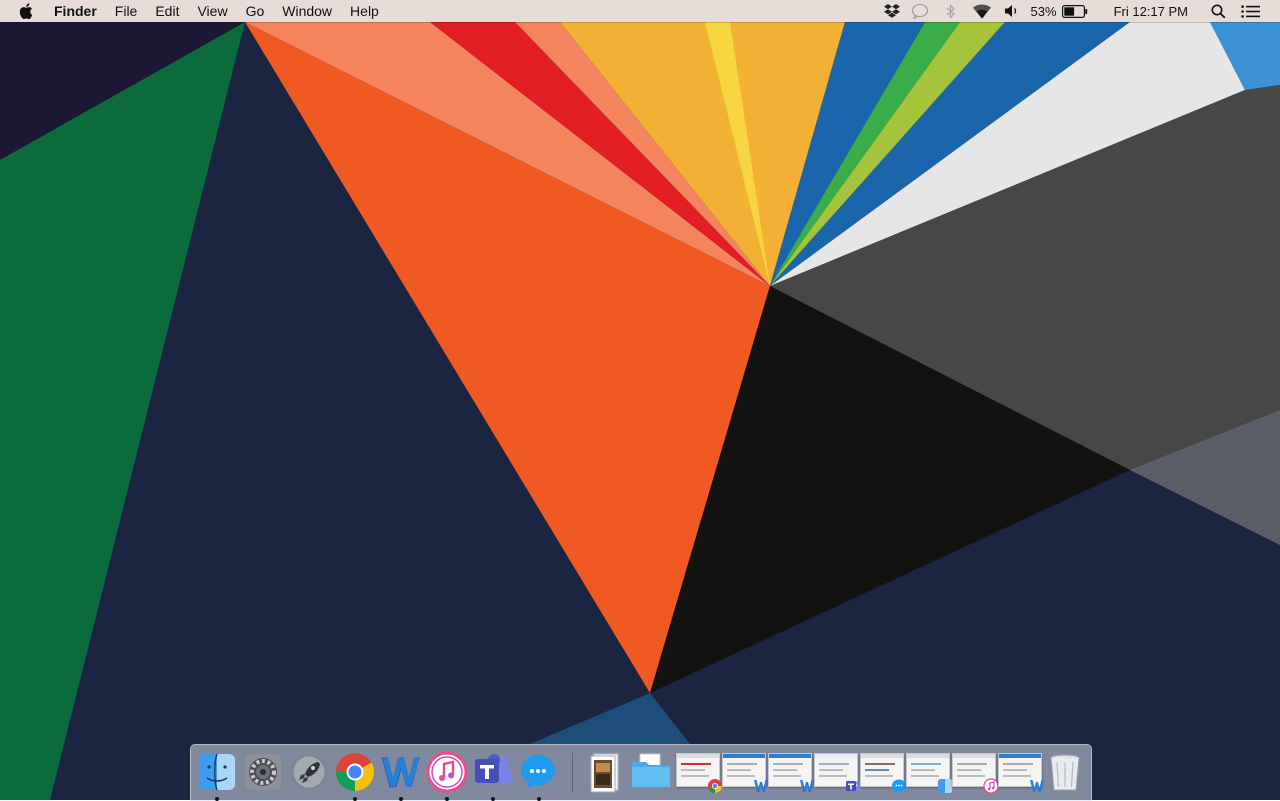  I want to click on battery-percent: 53%, so click(1059, 11).